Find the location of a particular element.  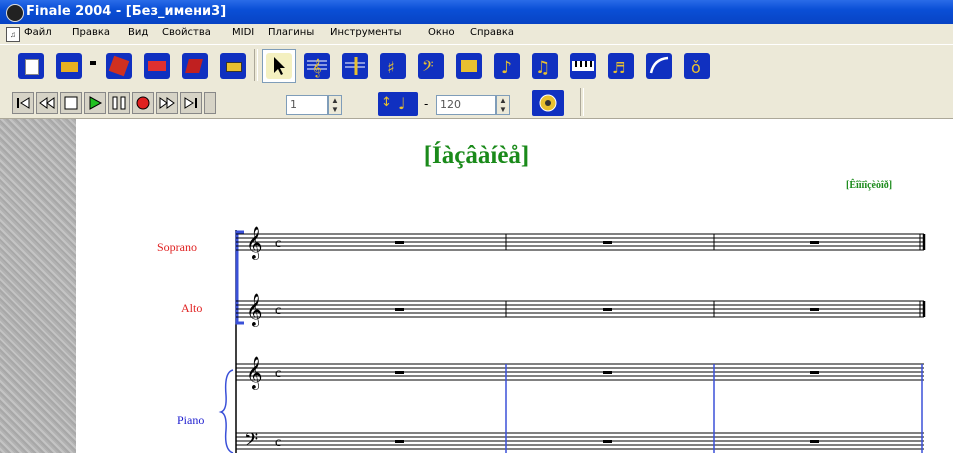

staff-piano-treble is located at coordinates (580, 372).